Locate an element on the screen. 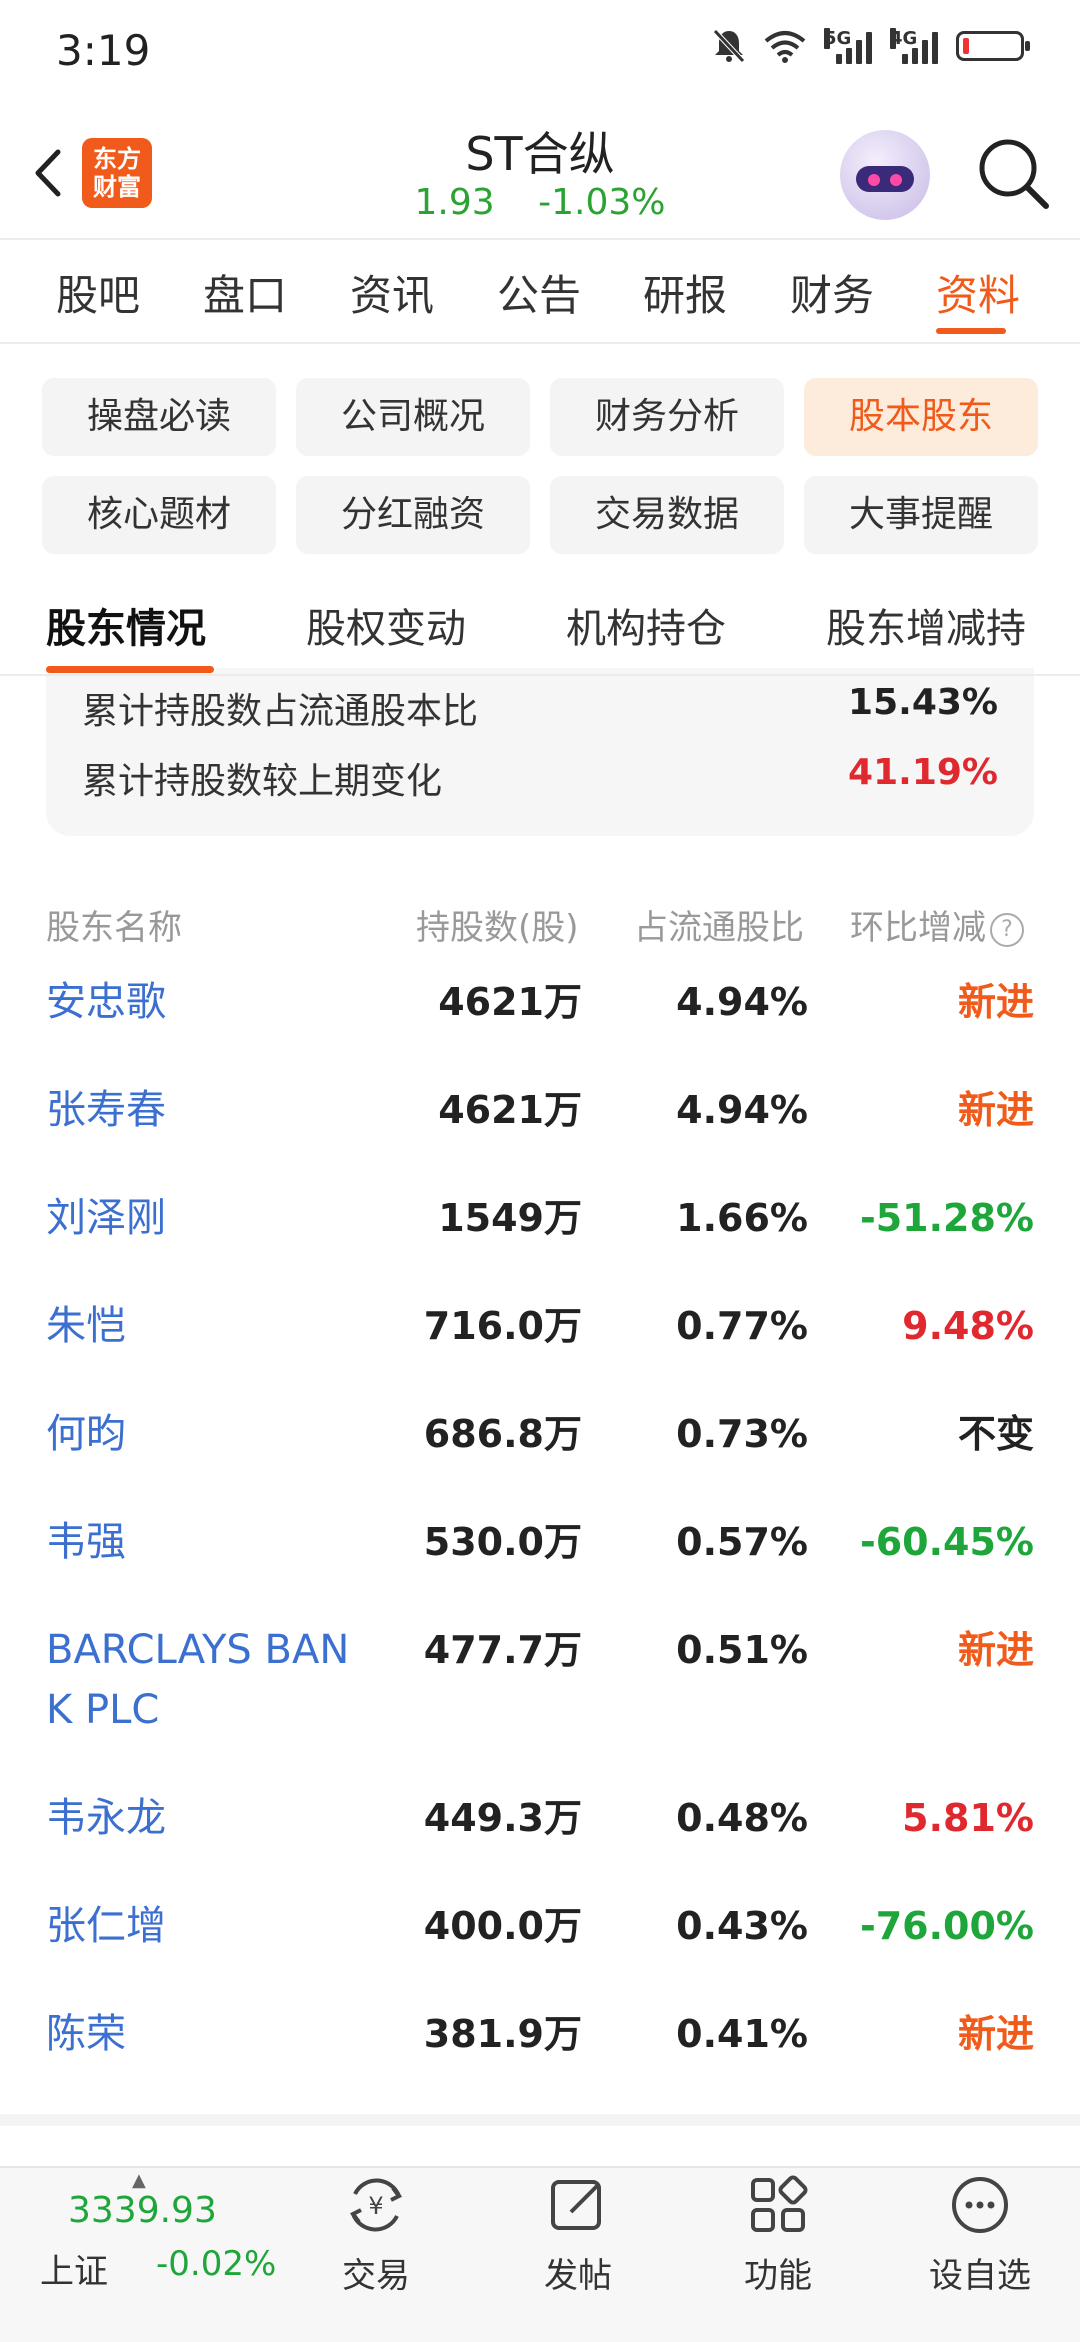 The image size is (1080, 2342). stock-change: -1.03% is located at coordinates (602, 202).